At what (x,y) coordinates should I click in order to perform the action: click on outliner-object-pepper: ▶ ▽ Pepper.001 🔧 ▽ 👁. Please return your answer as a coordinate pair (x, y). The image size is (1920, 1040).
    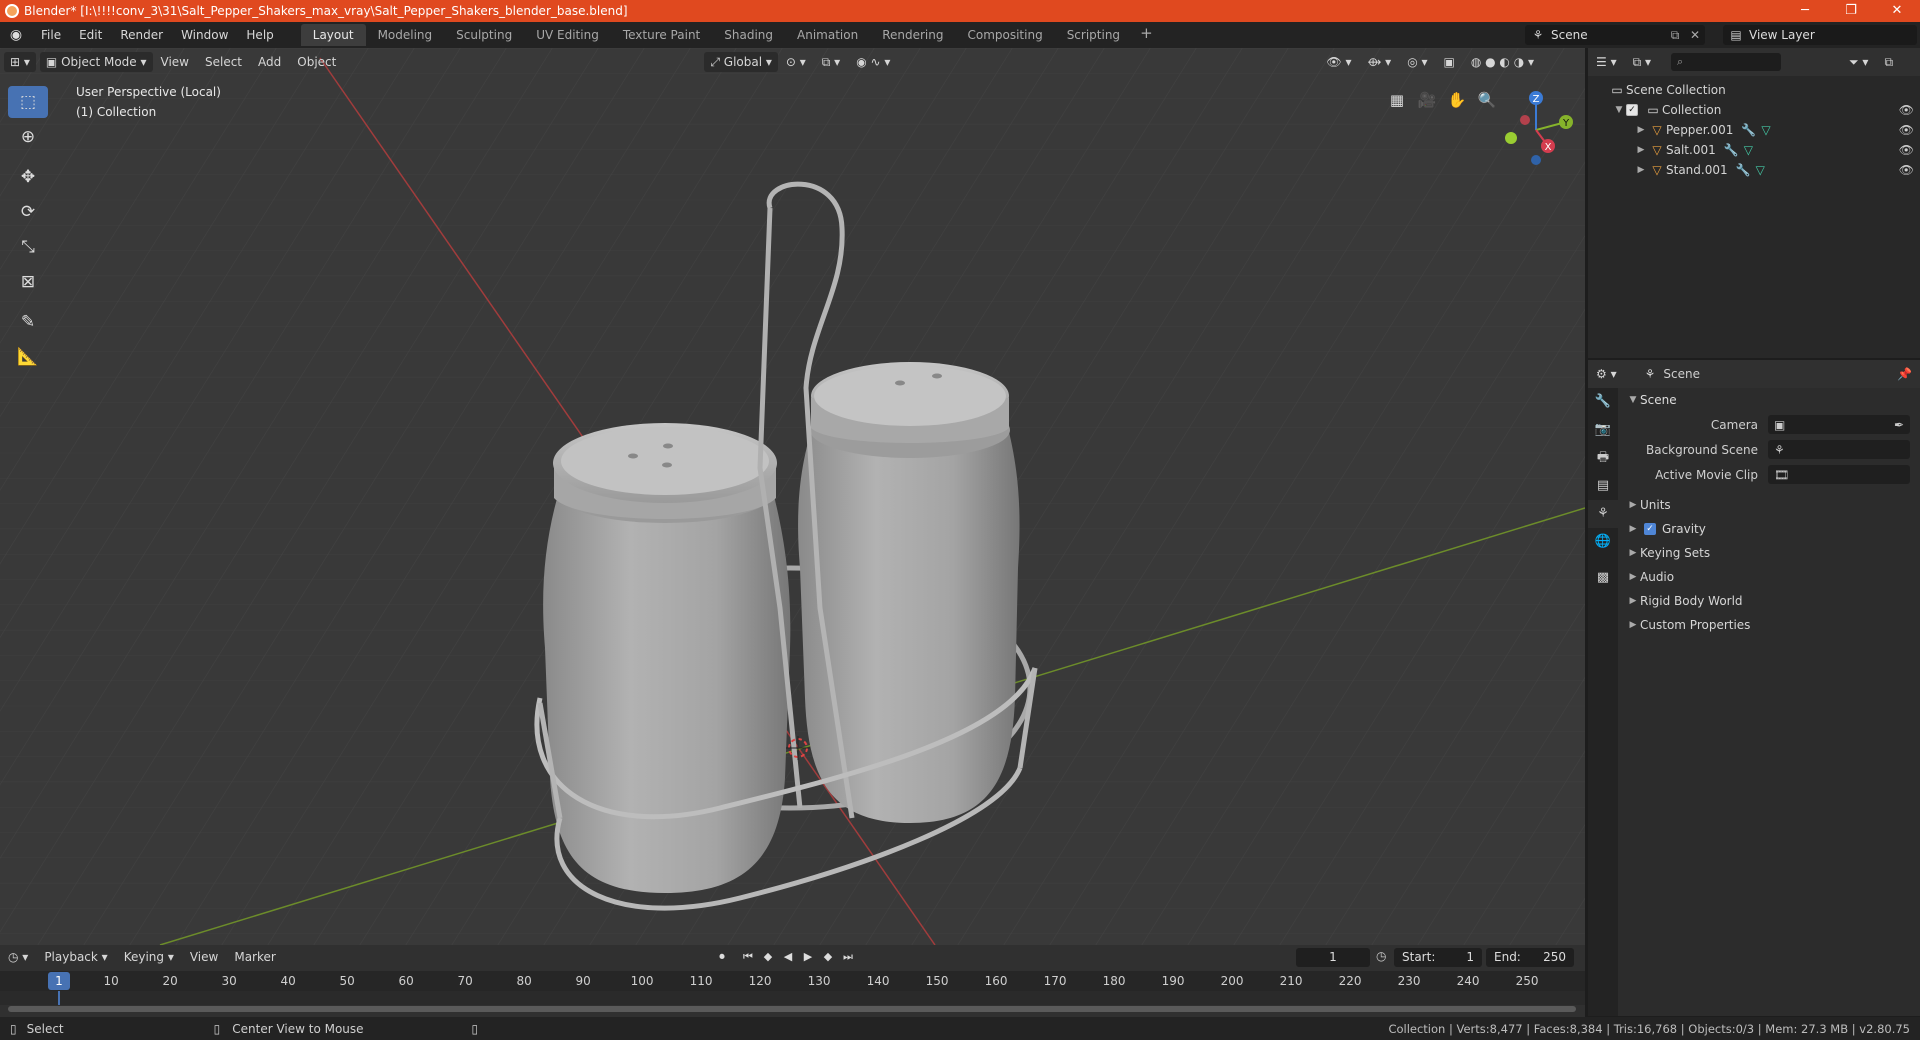
    Looking at the image, I should click on (1754, 130).